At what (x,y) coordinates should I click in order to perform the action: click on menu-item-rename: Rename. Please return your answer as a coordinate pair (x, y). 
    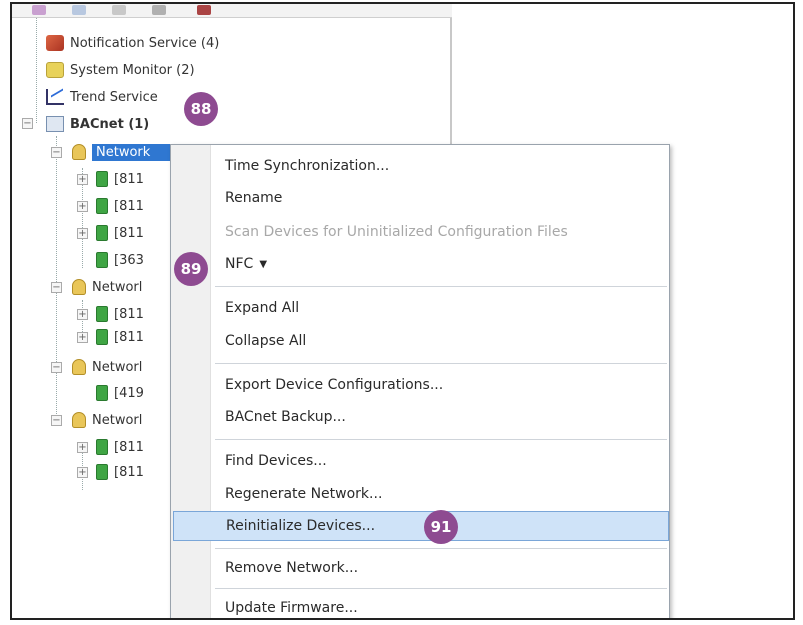
    Looking at the image, I should click on (440, 198).